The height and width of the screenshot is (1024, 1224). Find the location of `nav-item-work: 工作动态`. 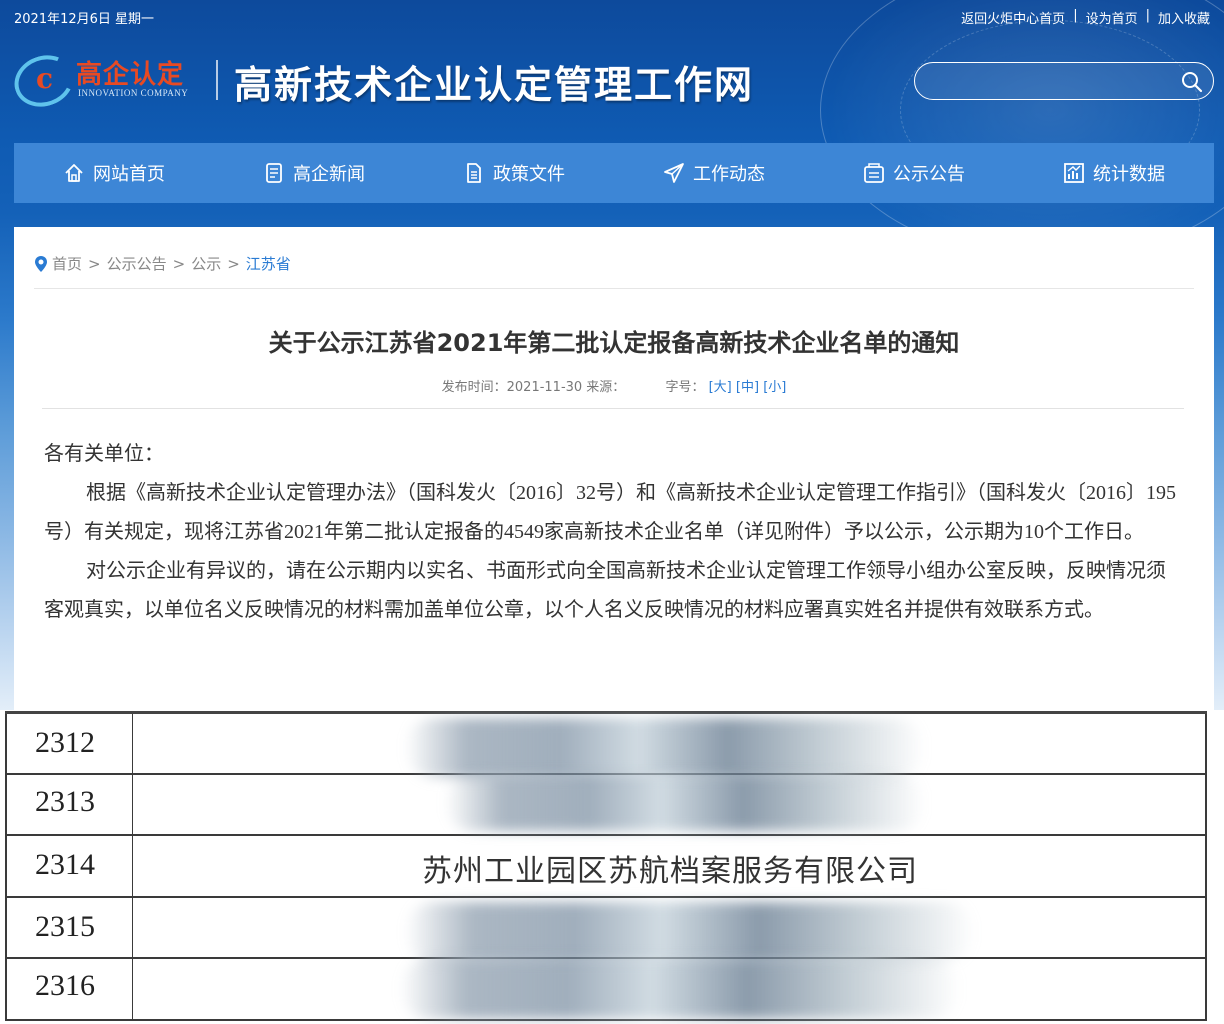

nav-item-work: 工作动态 is located at coordinates (714, 173).